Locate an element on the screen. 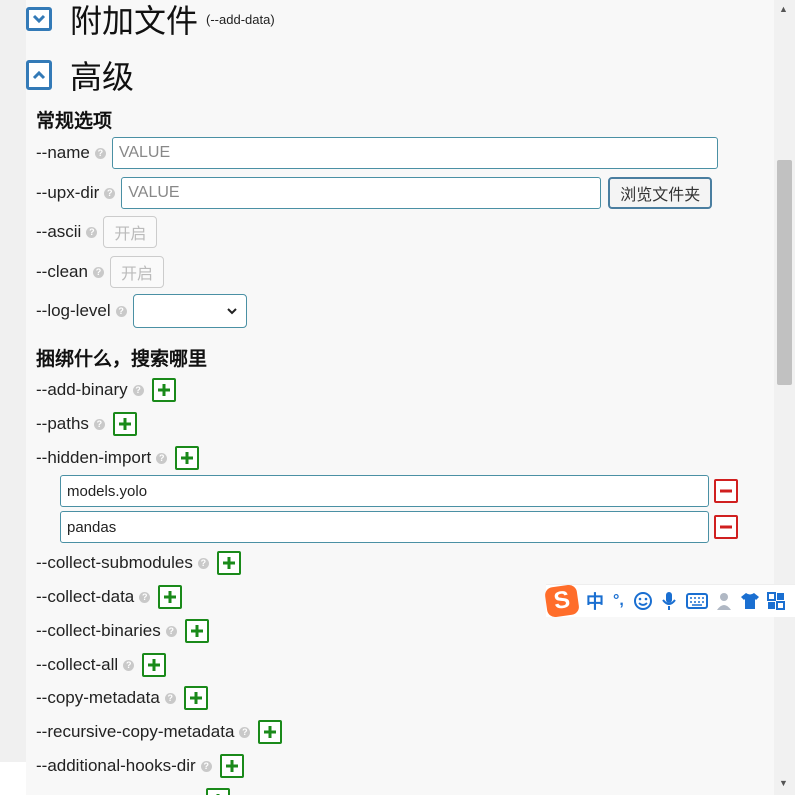  option-label: --add-binary is located at coordinates (82, 389).